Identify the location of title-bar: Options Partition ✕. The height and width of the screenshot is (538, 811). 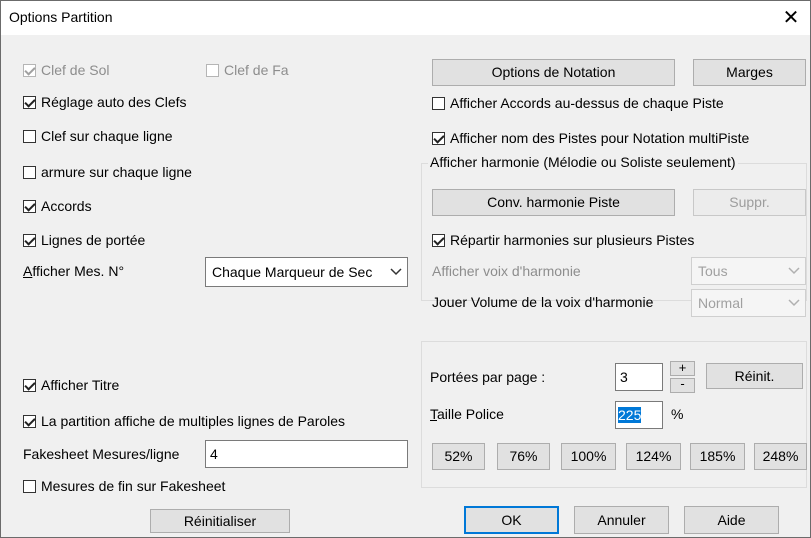
(405, 18).